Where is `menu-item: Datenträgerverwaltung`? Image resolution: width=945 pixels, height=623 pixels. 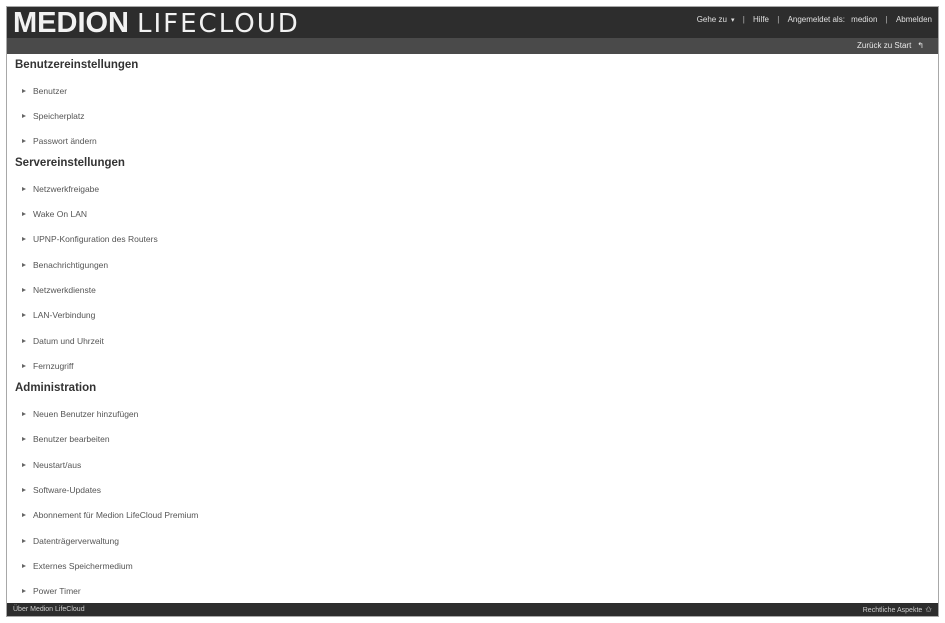 menu-item: Datenträgerverwaltung is located at coordinates (70, 541).